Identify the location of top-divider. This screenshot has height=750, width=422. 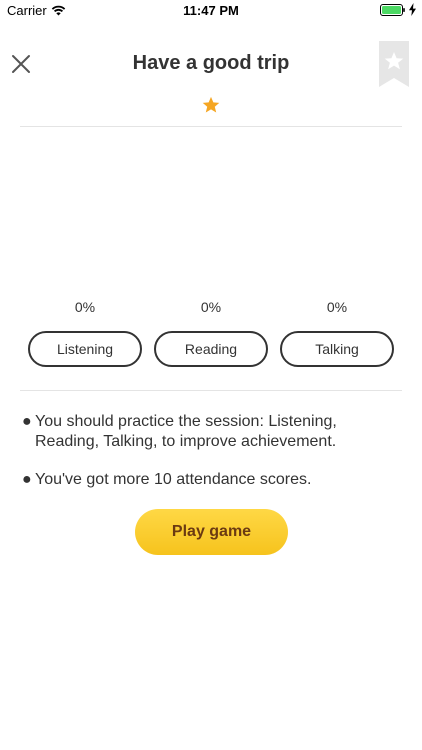
(211, 126).